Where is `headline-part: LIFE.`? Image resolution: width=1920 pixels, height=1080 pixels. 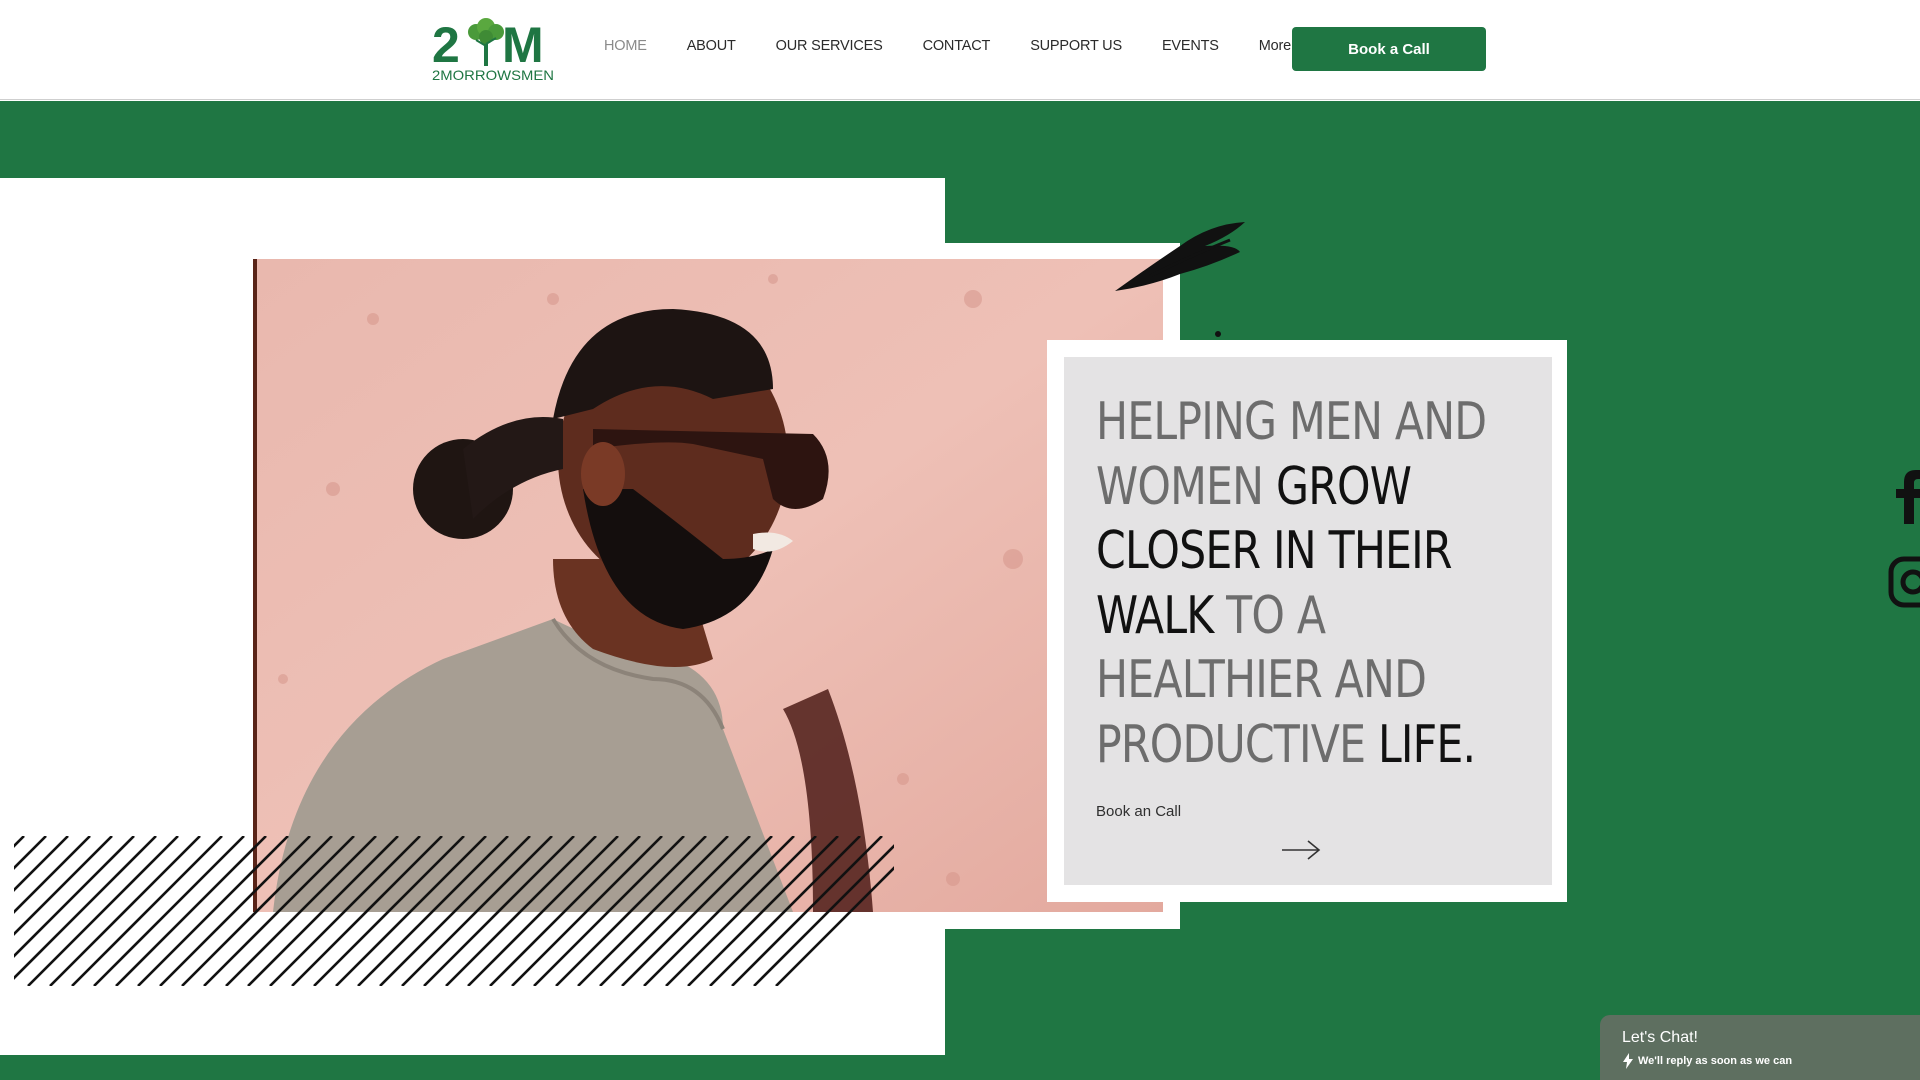
headline-part: LIFE. is located at coordinates (1426, 744).